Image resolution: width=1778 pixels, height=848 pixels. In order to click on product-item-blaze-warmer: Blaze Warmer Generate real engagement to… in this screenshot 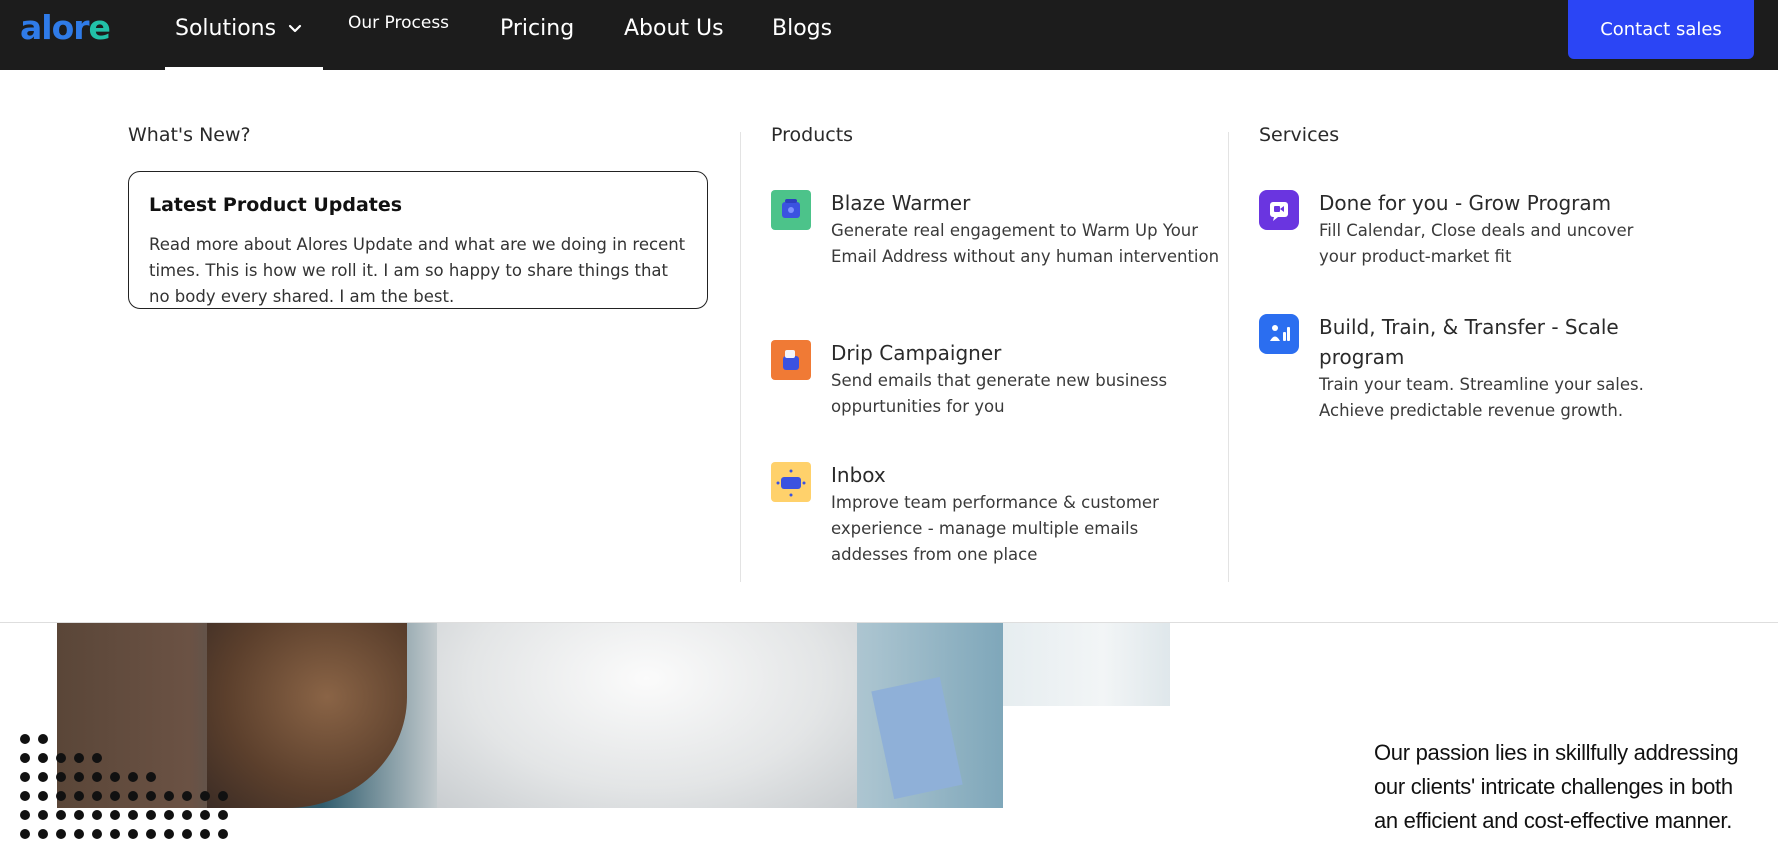, I will do `click(995, 245)`.